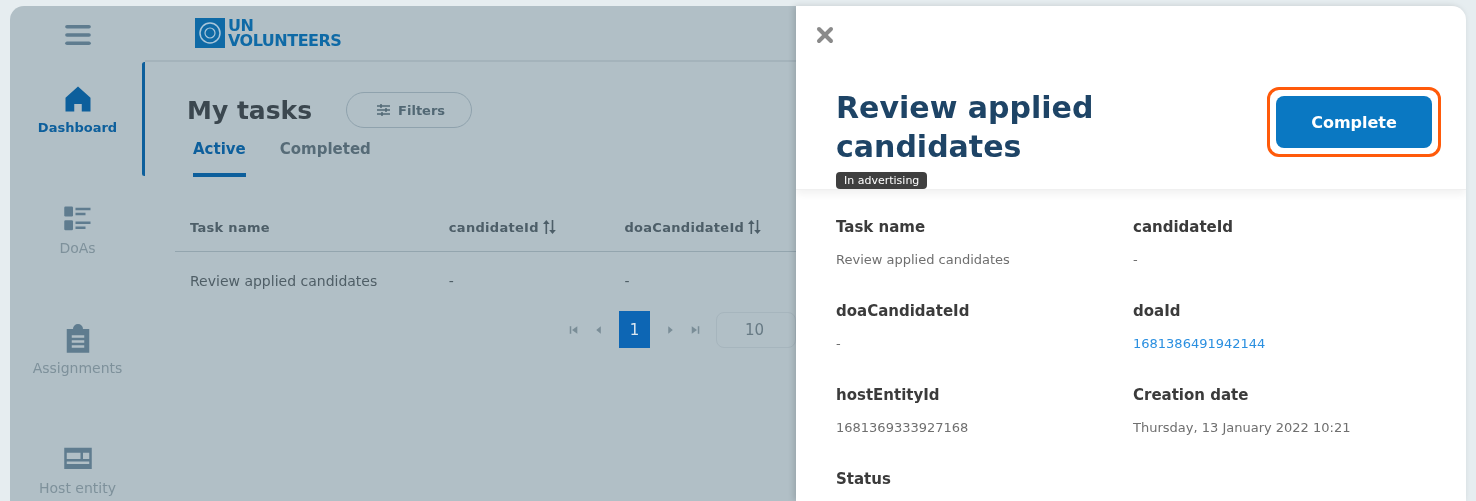  I want to click on last-page-icon, so click(695, 329).